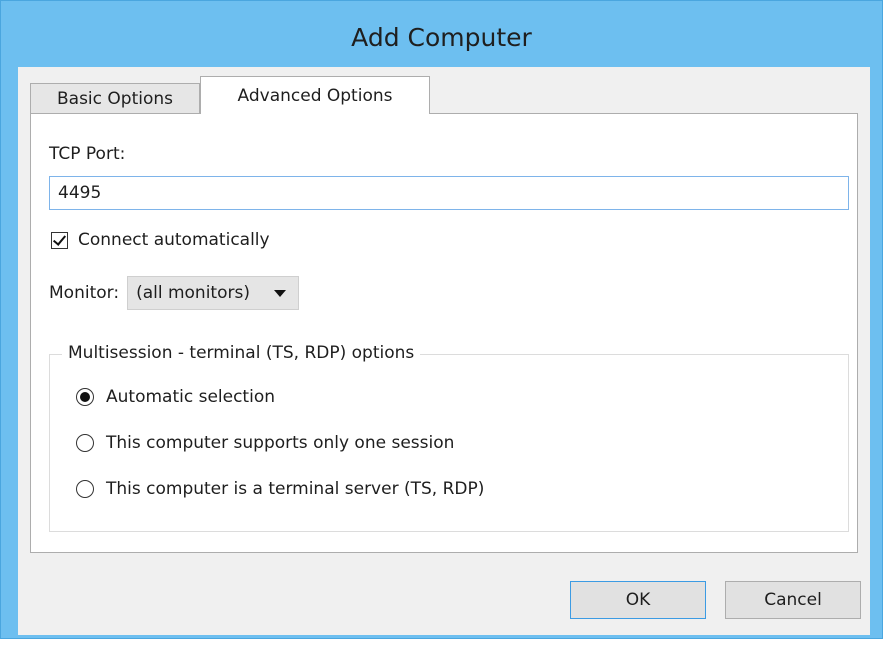 This screenshot has width=883, height=645. Describe the element at coordinates (174, 240) in the screenshot. I see `connect-automatically-label: Connect automatically` at that location.